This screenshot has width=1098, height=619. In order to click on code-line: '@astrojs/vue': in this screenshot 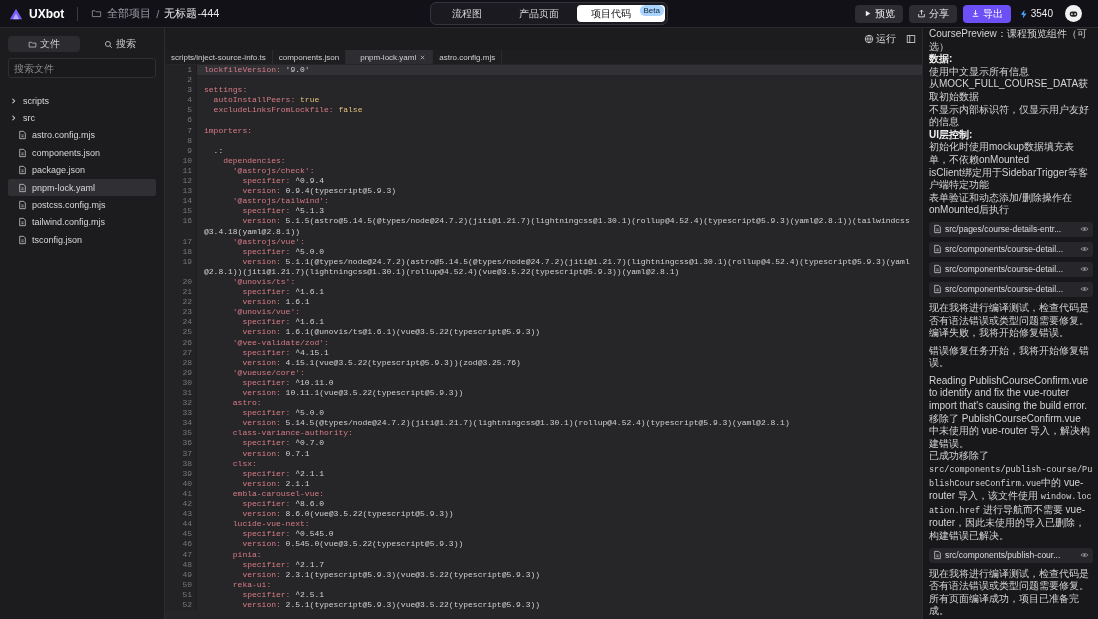, I will do `click(268, 241)`.